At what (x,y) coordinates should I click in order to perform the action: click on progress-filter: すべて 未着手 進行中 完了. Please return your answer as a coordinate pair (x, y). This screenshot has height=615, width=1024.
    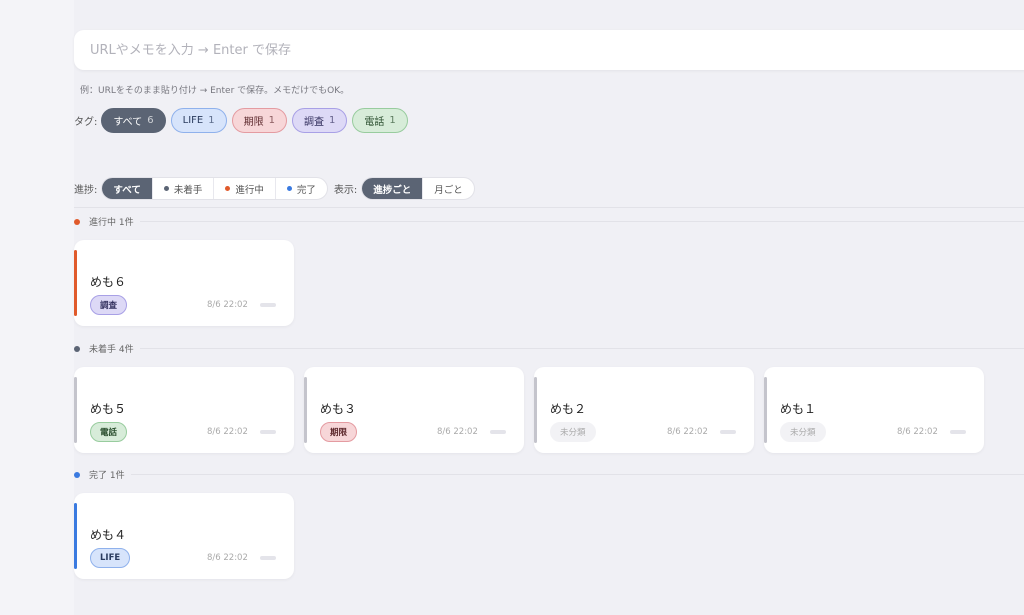
    Looking at the image, I should click on (214, 188).